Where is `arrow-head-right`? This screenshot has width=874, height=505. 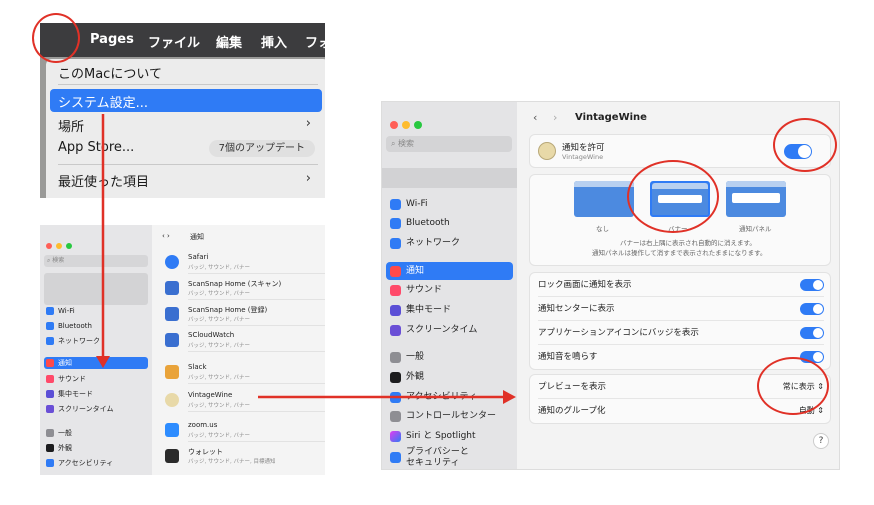
arrow-head-right is located at coordinates (509, 397).